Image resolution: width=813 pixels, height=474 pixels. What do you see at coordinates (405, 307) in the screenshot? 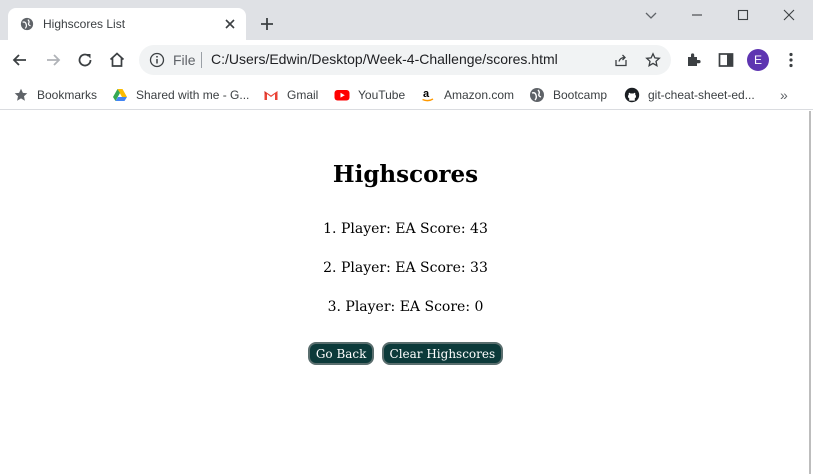
I see `score-entry: 3. Player: EA Score: 0` at bounding box center [405, 307].